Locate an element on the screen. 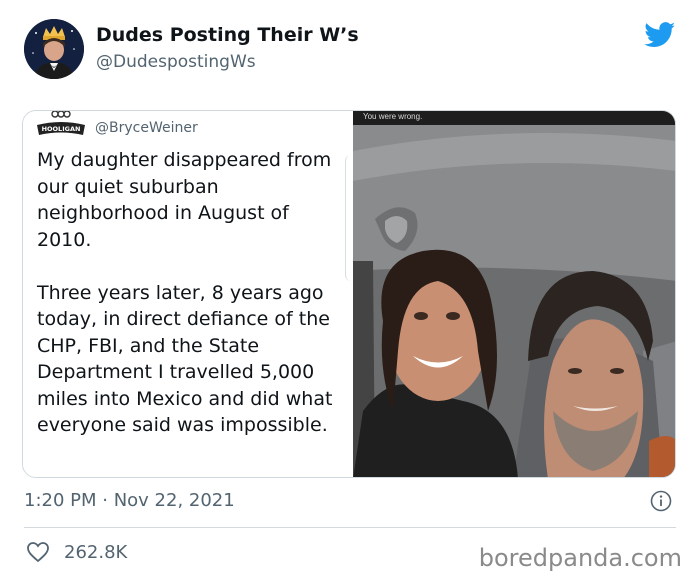 The width and height of the screenshot is (700, 581). author-handle: @DudespostingWs is located at coordinates (176, 62).